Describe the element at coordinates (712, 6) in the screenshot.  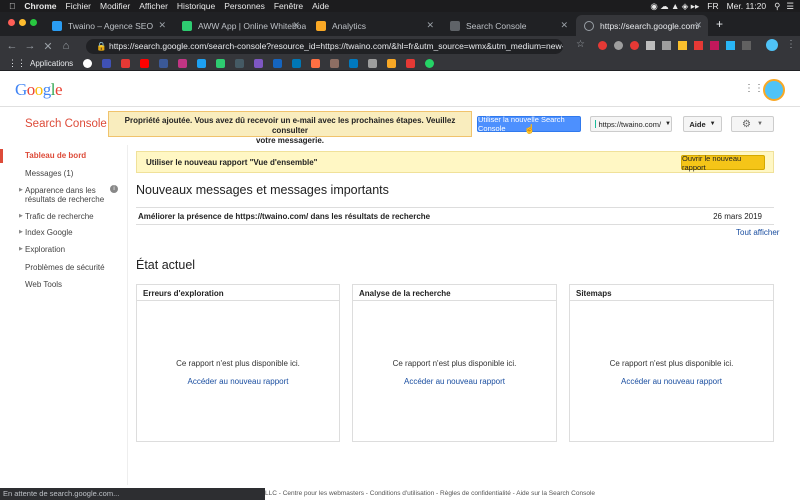
I see `keyboard-flag: FR` at that location.